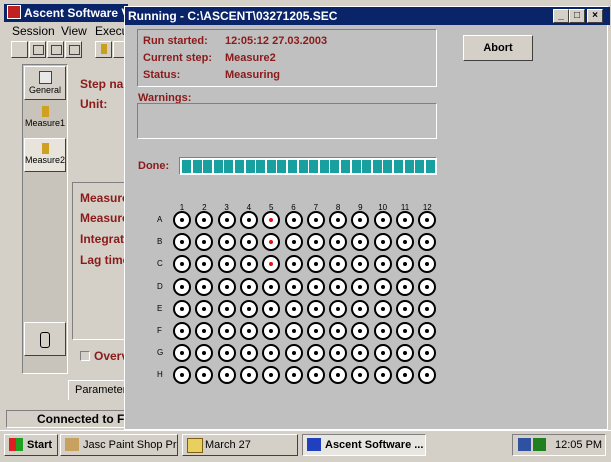 This screenshot has width=611, height=462. What do you see at coordinates (427, 308) in the screenshot?
I see `plate-well-E12` at bounding box center [427, 308].